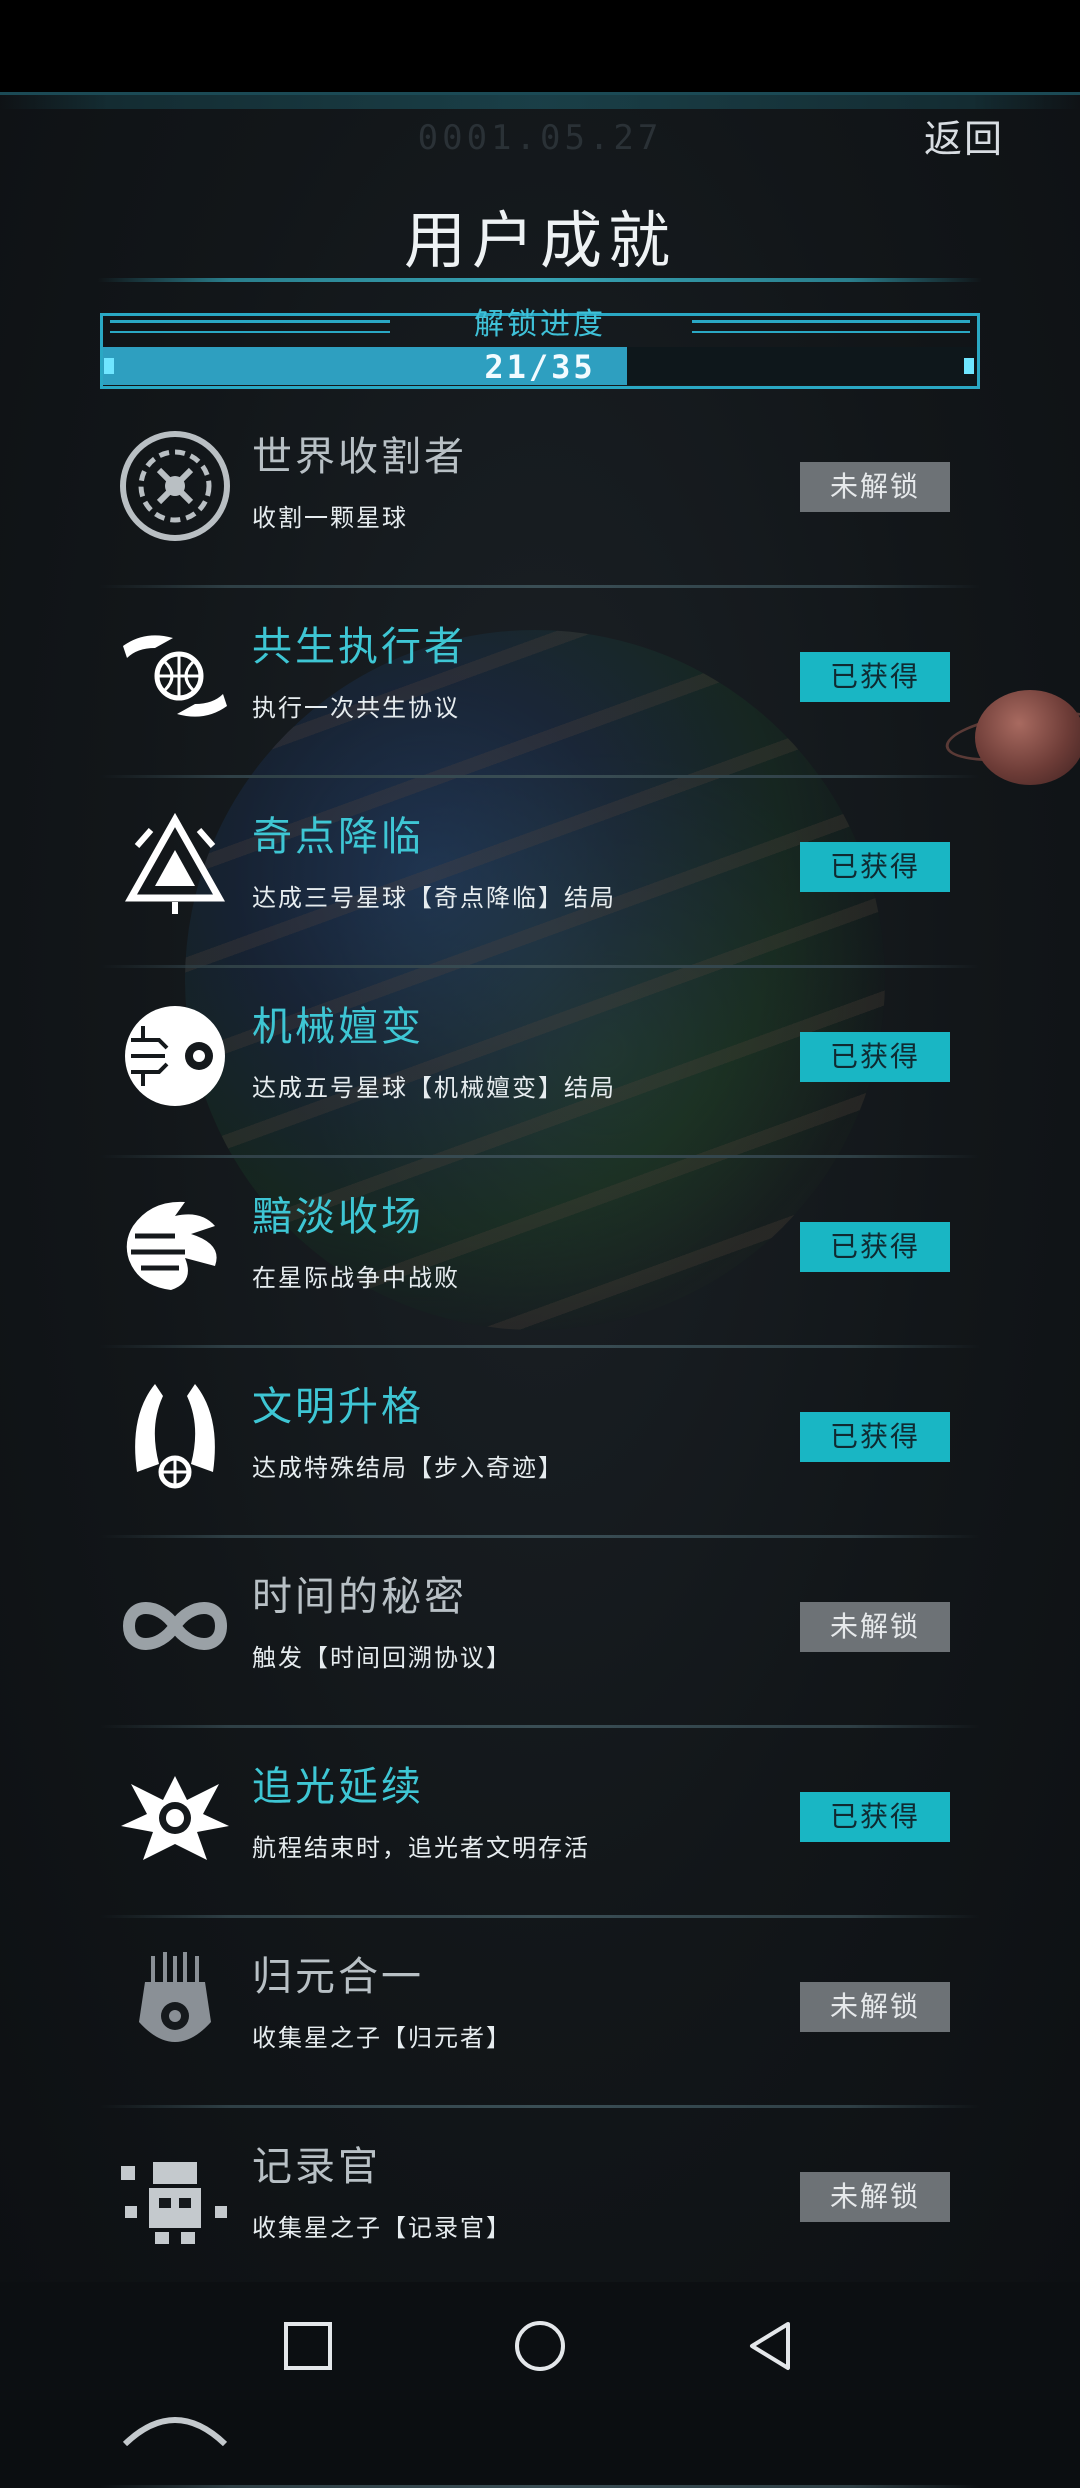 The width and height of the screenshot is (1080, 2488). I want to click on achievement-row: 共生执行者执行一次共生协议 已获得, so click(540, 683).